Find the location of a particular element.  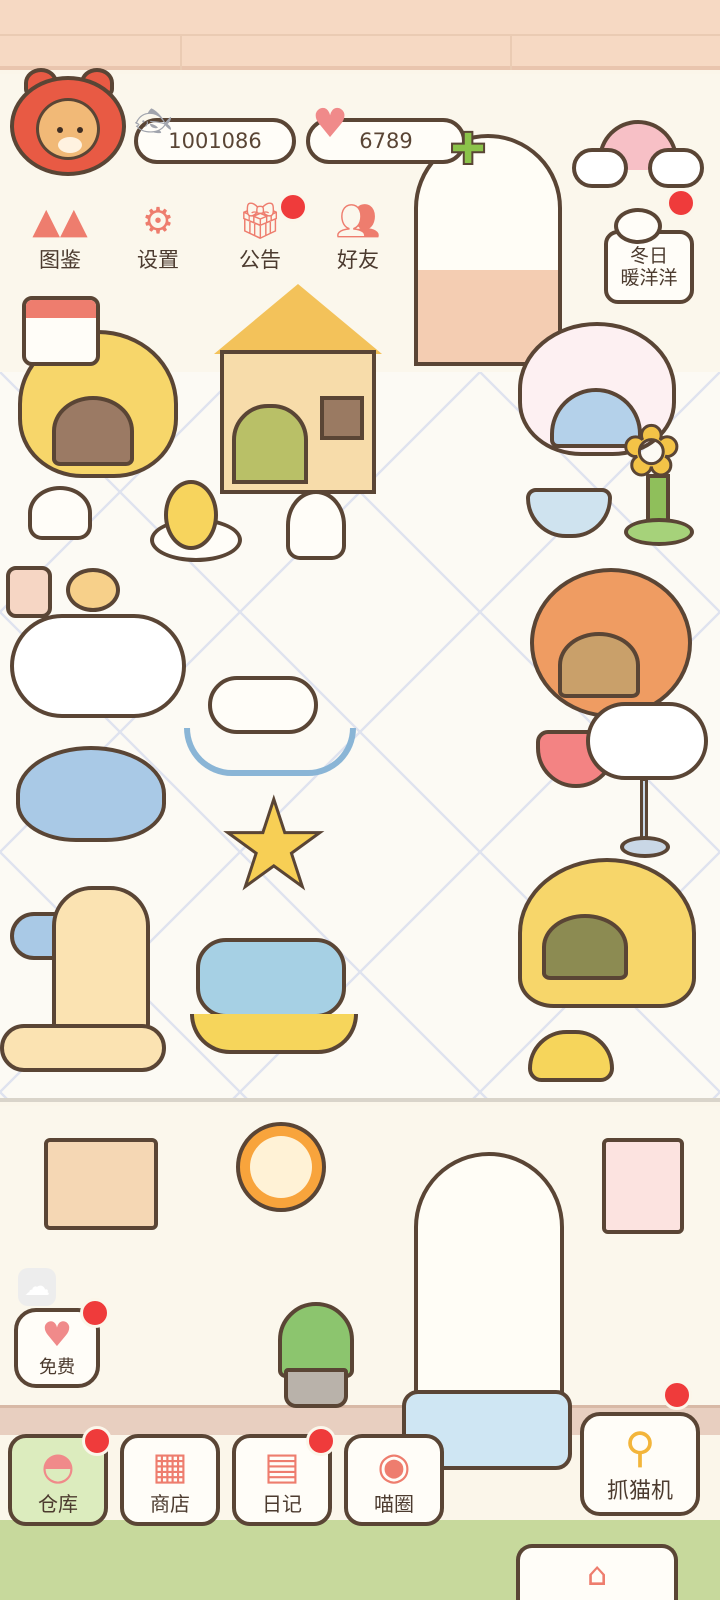

calendar-header is located at coordinates (61, 309).